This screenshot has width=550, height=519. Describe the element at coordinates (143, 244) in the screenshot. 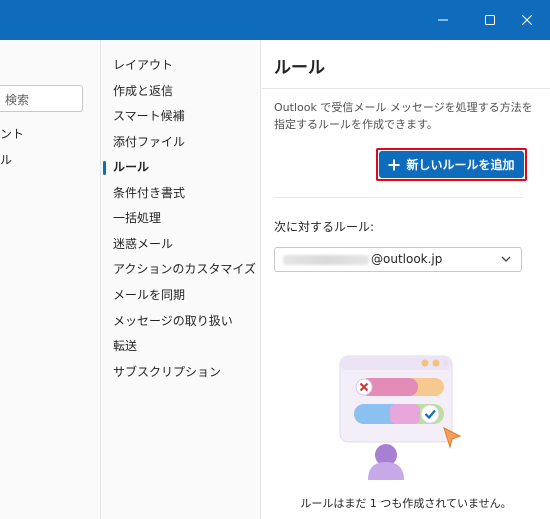

I see `nav-item-junk-email: 迷惑メール` at that location.